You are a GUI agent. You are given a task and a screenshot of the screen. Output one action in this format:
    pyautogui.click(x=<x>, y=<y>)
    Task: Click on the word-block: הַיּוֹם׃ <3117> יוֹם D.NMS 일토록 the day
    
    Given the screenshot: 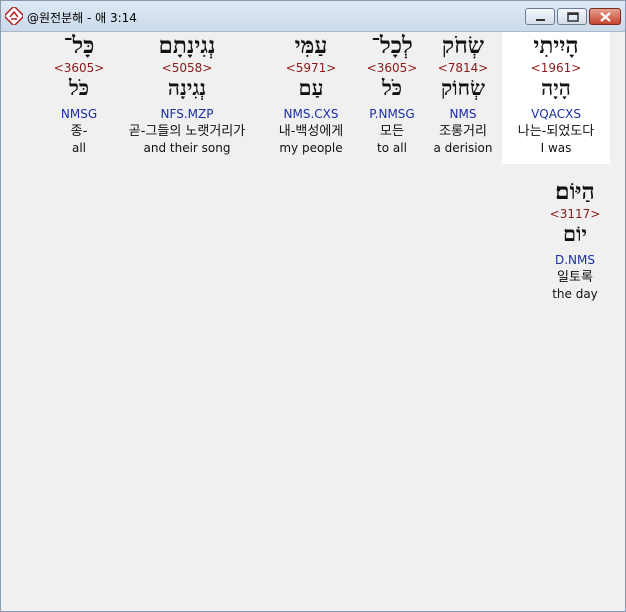 What is the action you would take?
    pyautogui.click(x=573, y=244)
    